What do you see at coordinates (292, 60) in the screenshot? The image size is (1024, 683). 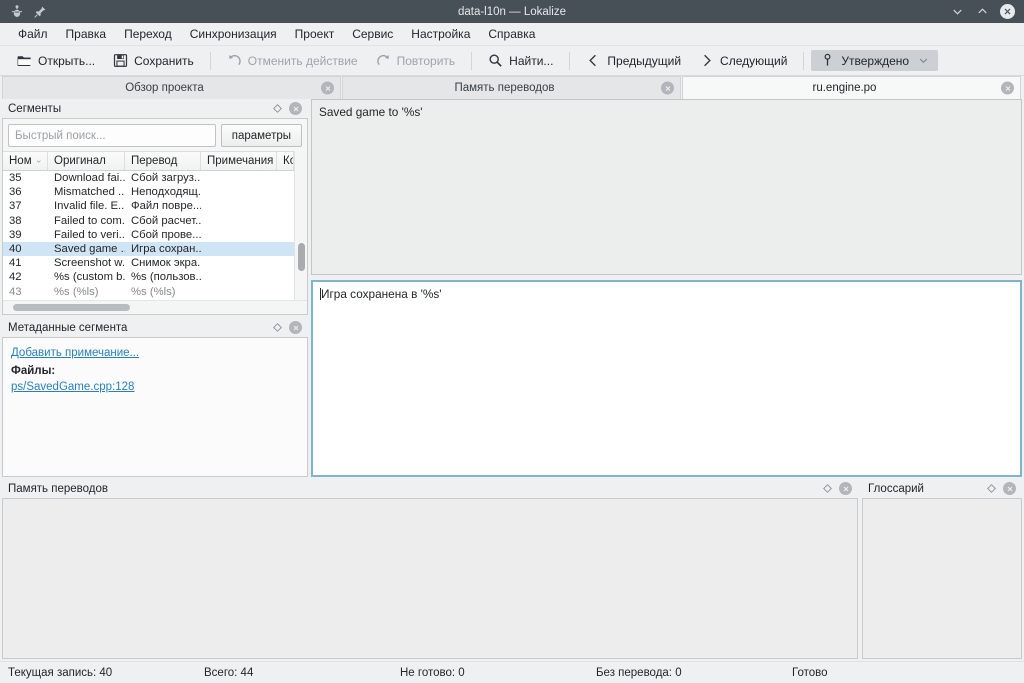 I see `undo-button: Отменить действие` at bounding box center [292, 60].